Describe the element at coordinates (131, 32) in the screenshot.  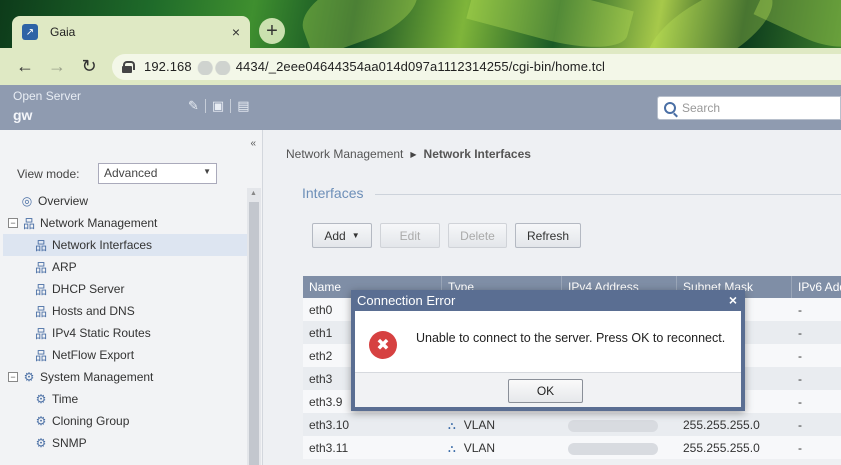
I see `browser-tab: ↗ Gaia ×` at that location.